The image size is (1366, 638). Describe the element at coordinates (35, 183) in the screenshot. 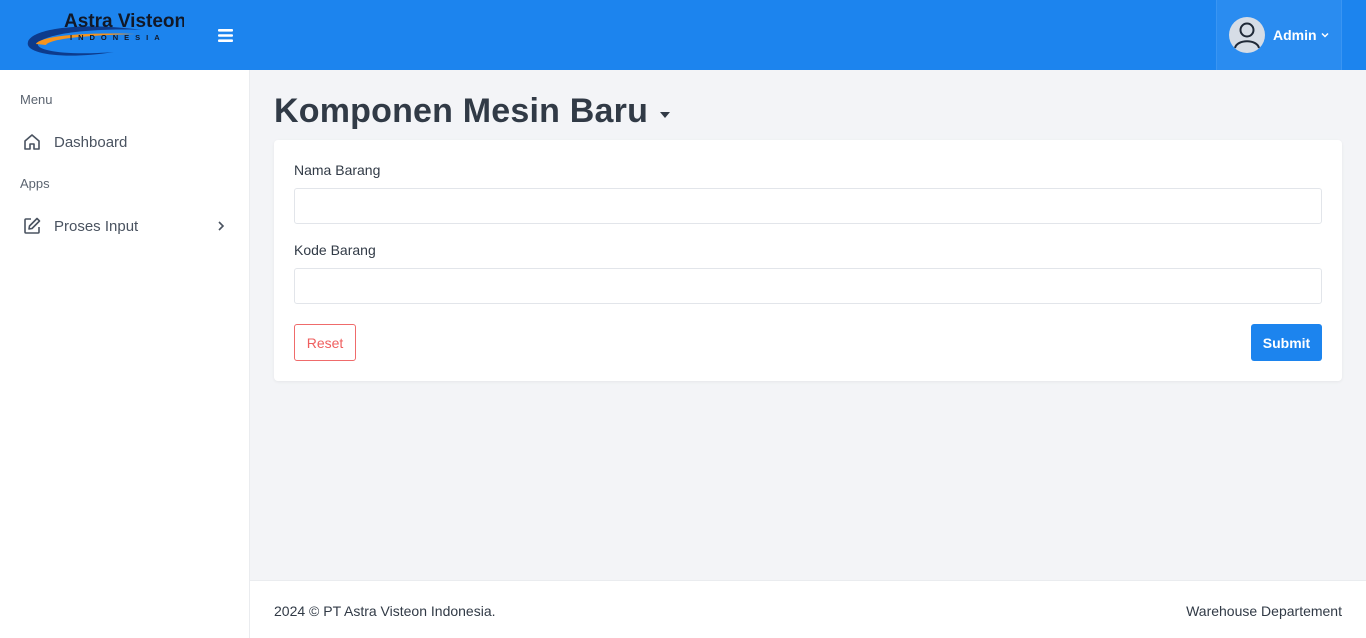

I see `sidebar-section-title-apps: Apps` at that location.